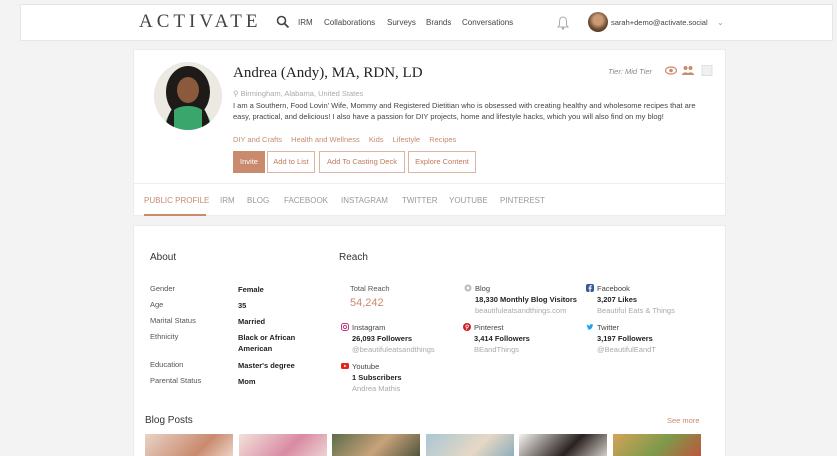 The height and width of the screenshot is (456, 837). What do you see at coordinates (442, 162) in the screenshot?
I see `explore-content-button: Explore Content` at bounding box center [442, 162].